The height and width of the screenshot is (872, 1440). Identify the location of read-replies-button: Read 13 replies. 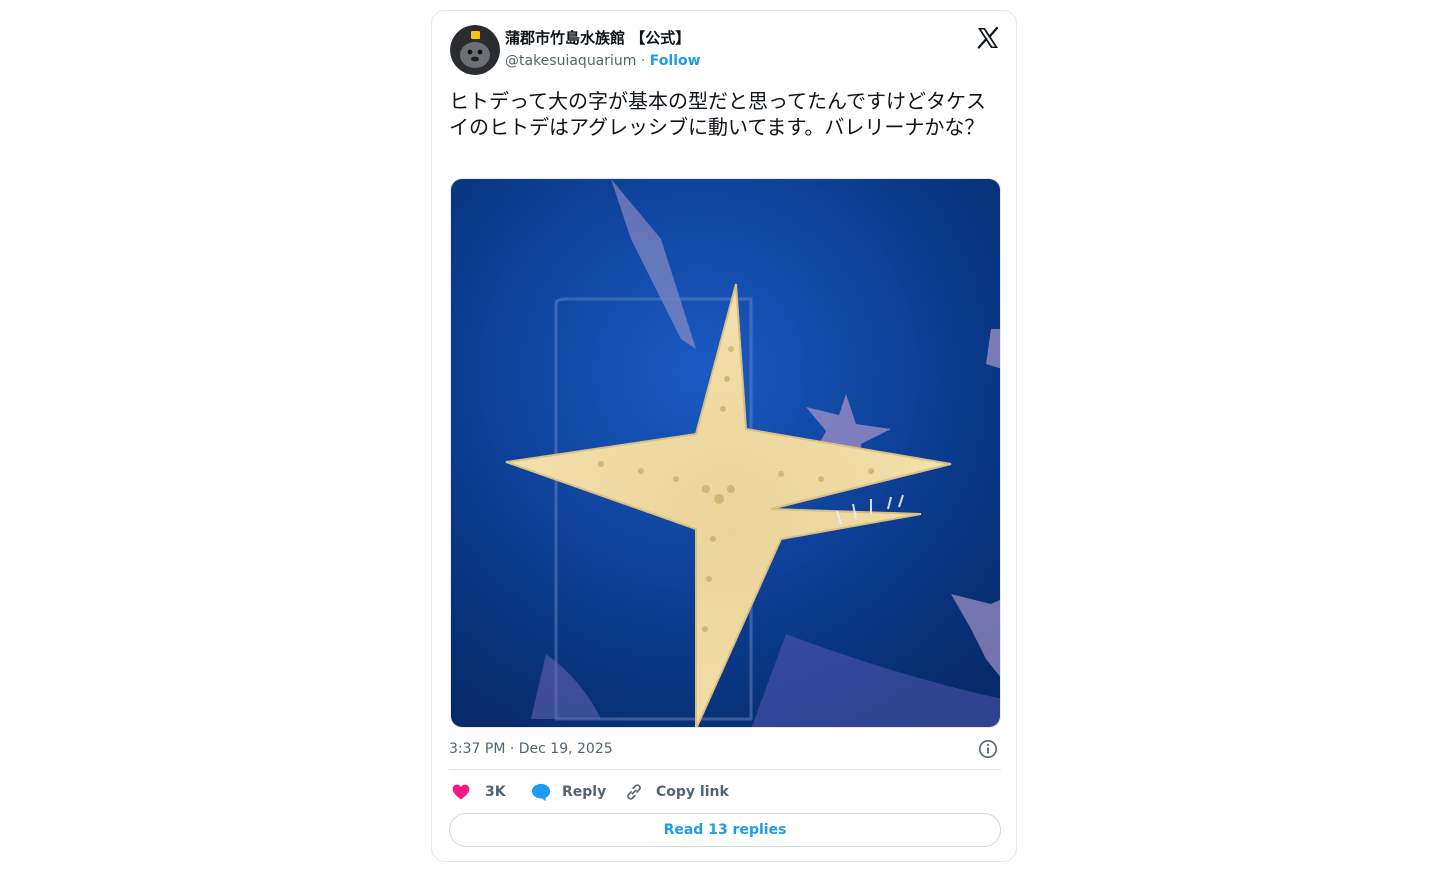
(725, 830).